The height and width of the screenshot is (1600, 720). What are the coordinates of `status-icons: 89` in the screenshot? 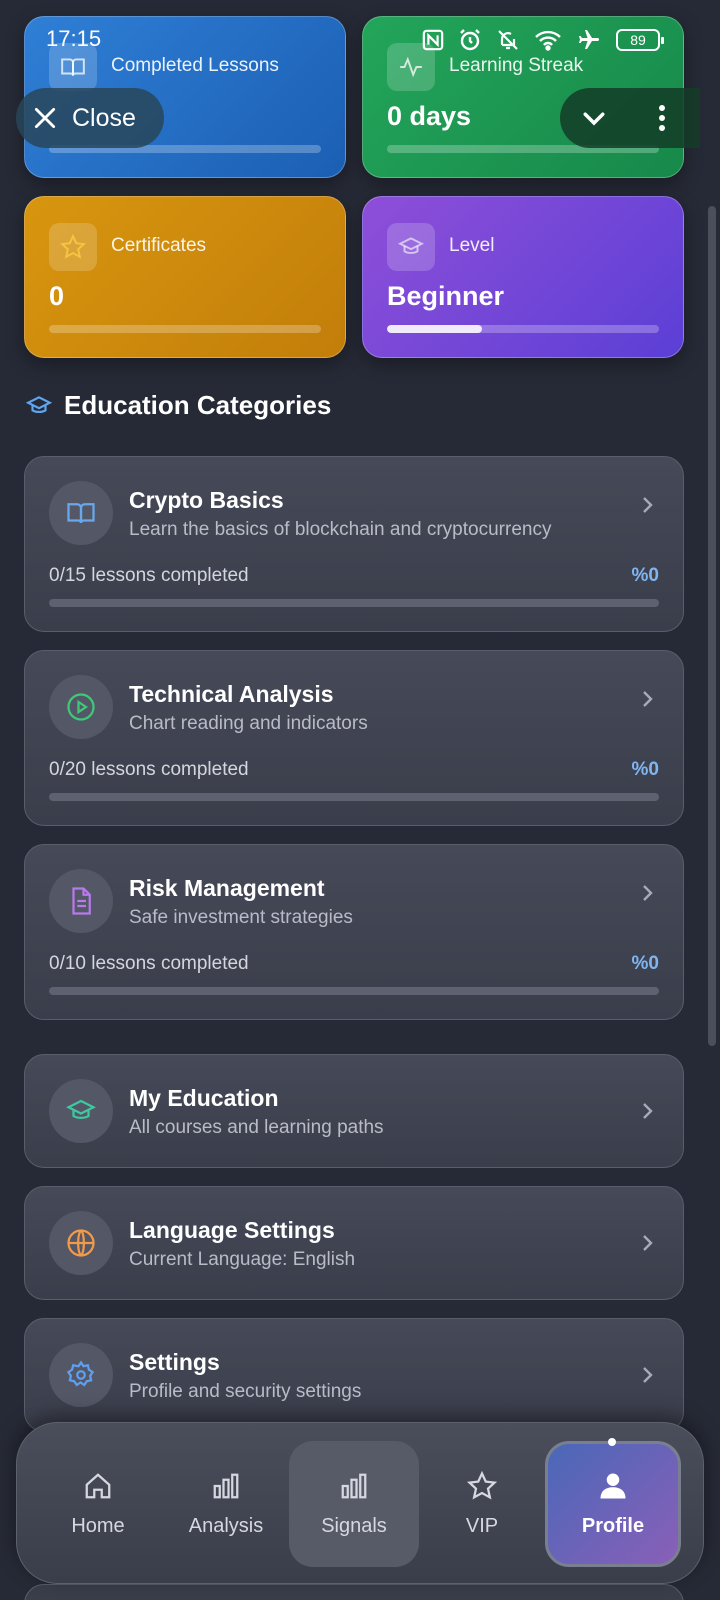 It's located at (543, 40).